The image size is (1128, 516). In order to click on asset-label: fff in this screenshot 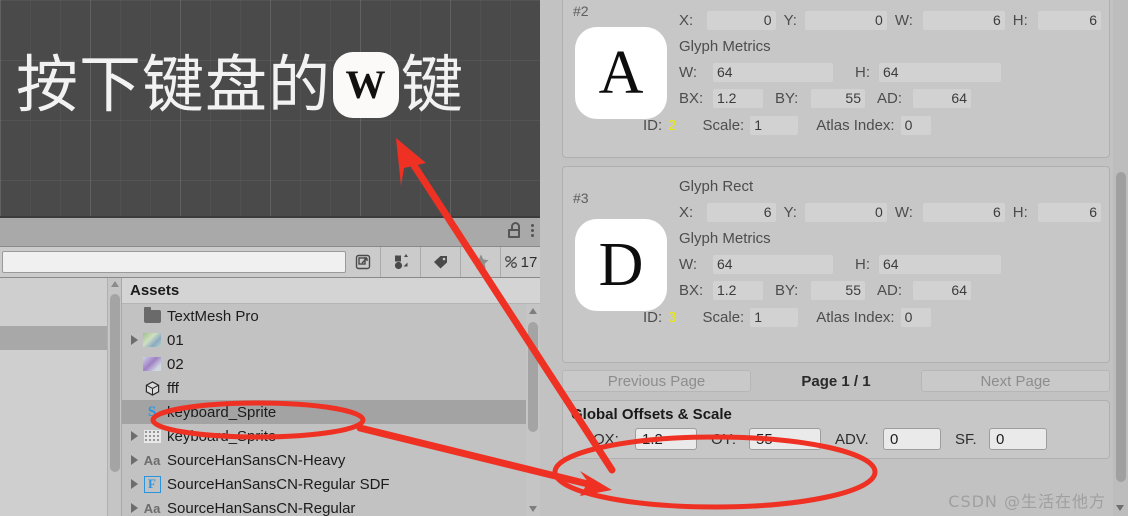, I will do `click(173, 388)`.